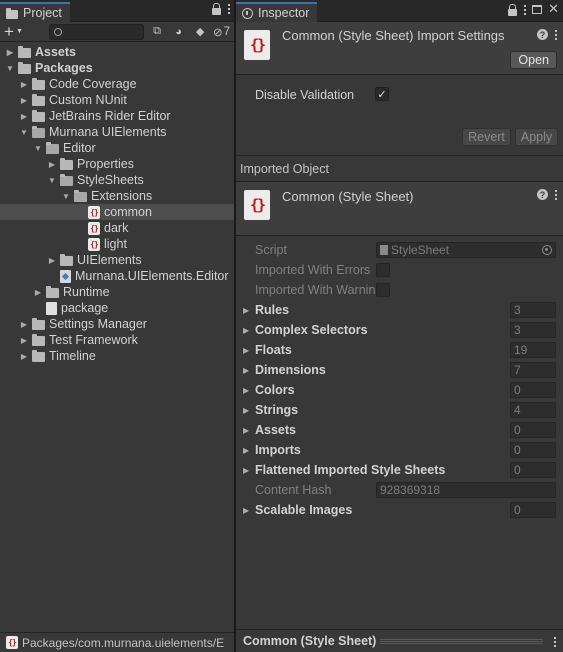 The image size is (563, 652). What do you see at coordinates (537, 9) in the screenshot?
I see `maximize-icon` at bounding box center [537, 9].